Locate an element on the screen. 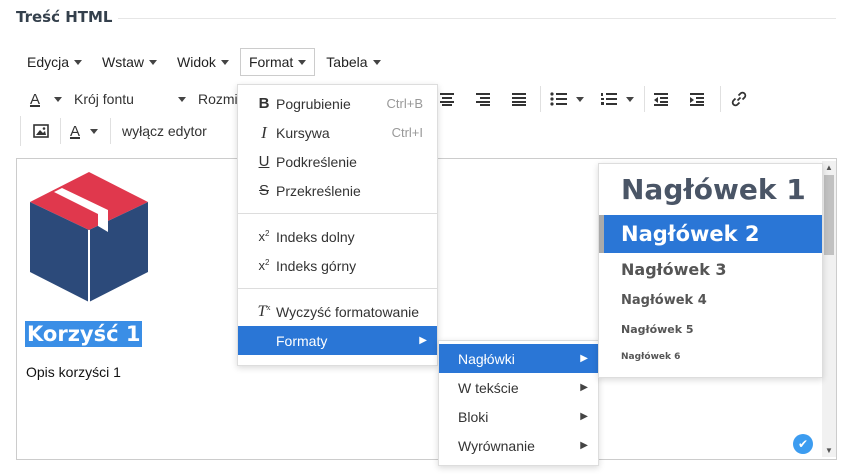  align-justify-icon is located at coordinates (519, 99).